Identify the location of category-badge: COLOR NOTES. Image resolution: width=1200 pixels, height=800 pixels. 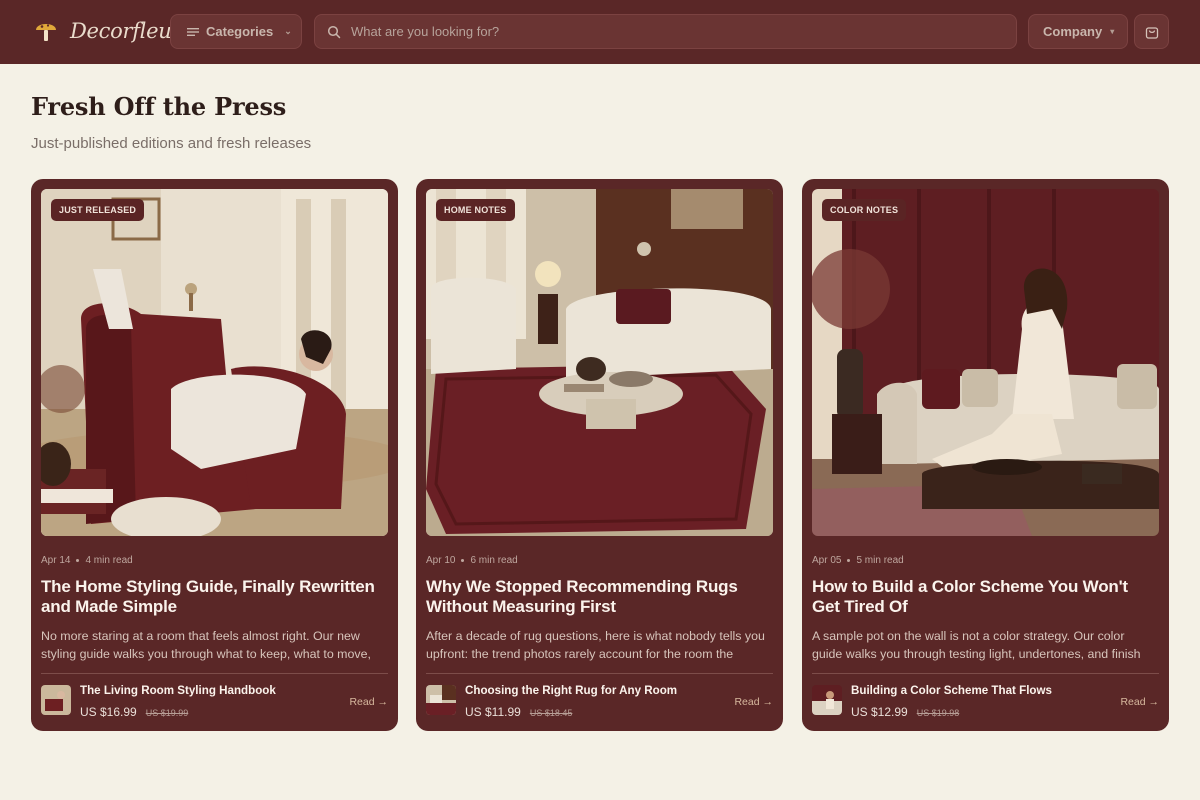
(864, 210).